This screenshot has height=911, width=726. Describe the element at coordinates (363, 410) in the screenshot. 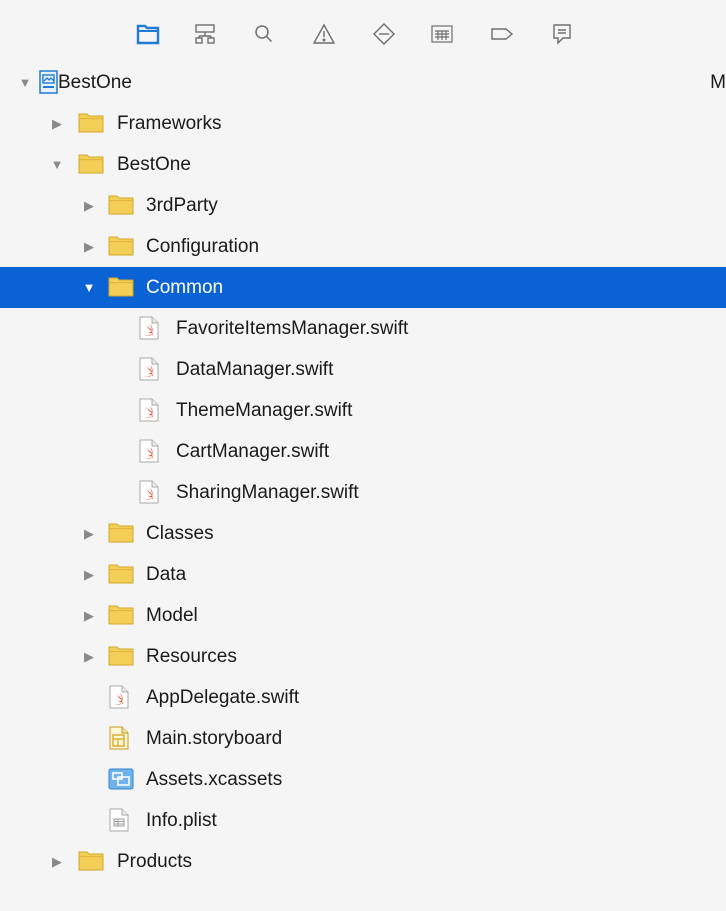

I see `tree-row: ThemeManager.swift` at that location.